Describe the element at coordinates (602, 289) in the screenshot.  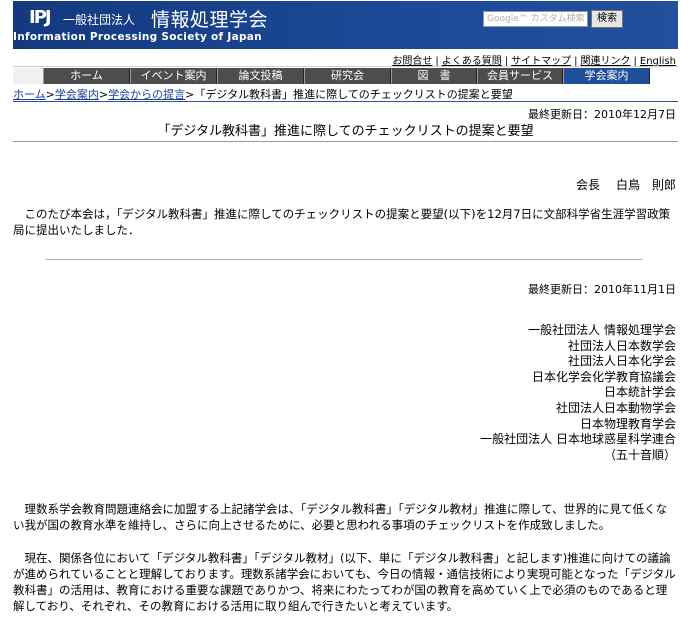
I see `last-updated-2: 最終更新日：2010年11月1日` at that location.